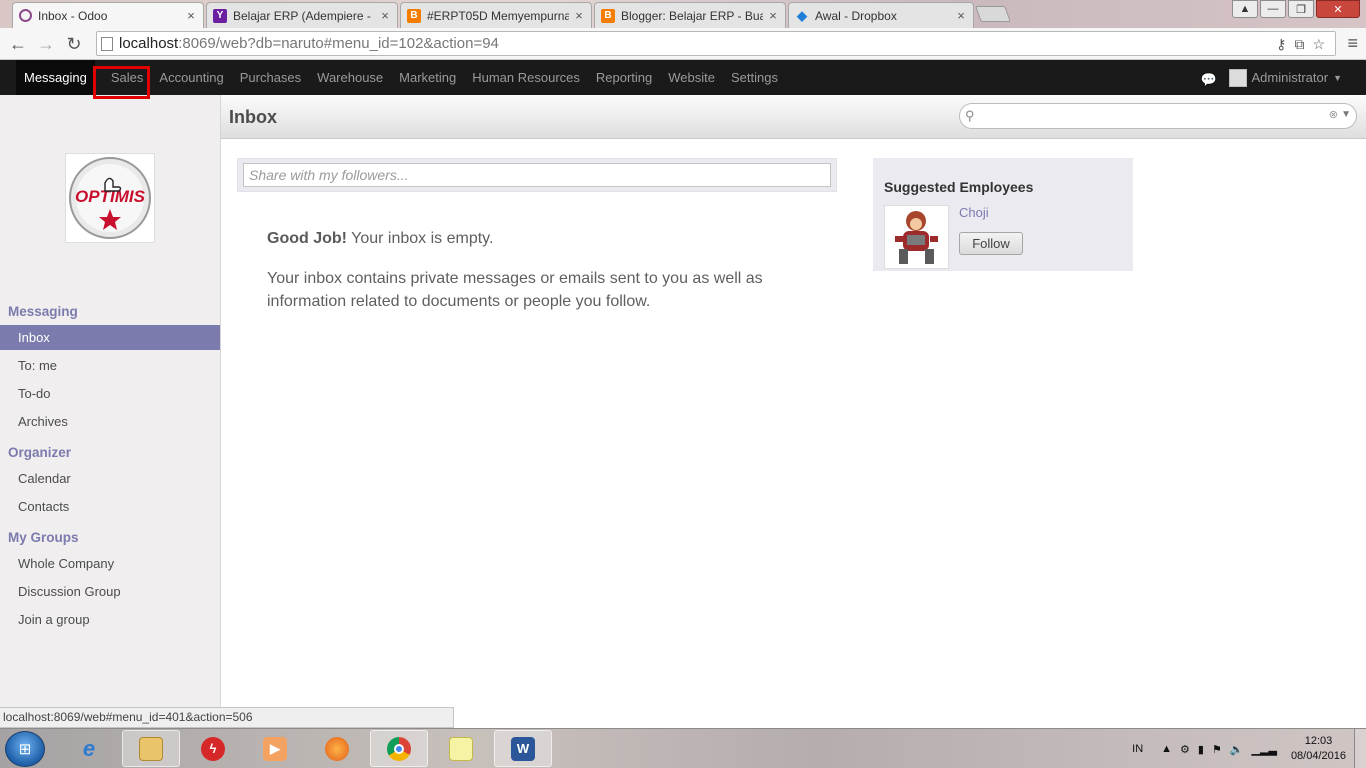 The width and height of the screenshot is (1366, 768). Describe the element at coordinates (1285, 77) in the screenshot. I see `user-menu: Administrator ▼` at that location.